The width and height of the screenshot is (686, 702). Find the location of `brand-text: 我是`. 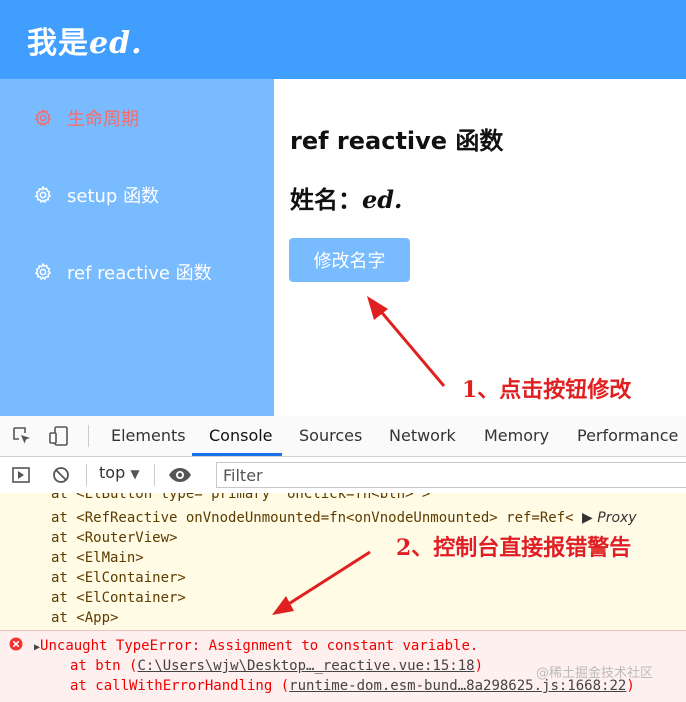

brand-text: 我是 is located at coordinates (58, 43).